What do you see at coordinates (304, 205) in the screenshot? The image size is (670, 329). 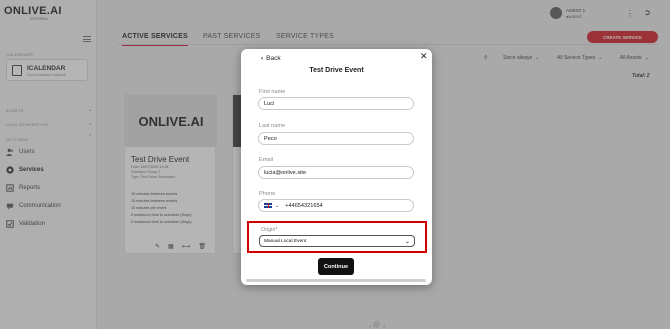 I see `phone-value: +44654321654` at bounding box center [304, 205].